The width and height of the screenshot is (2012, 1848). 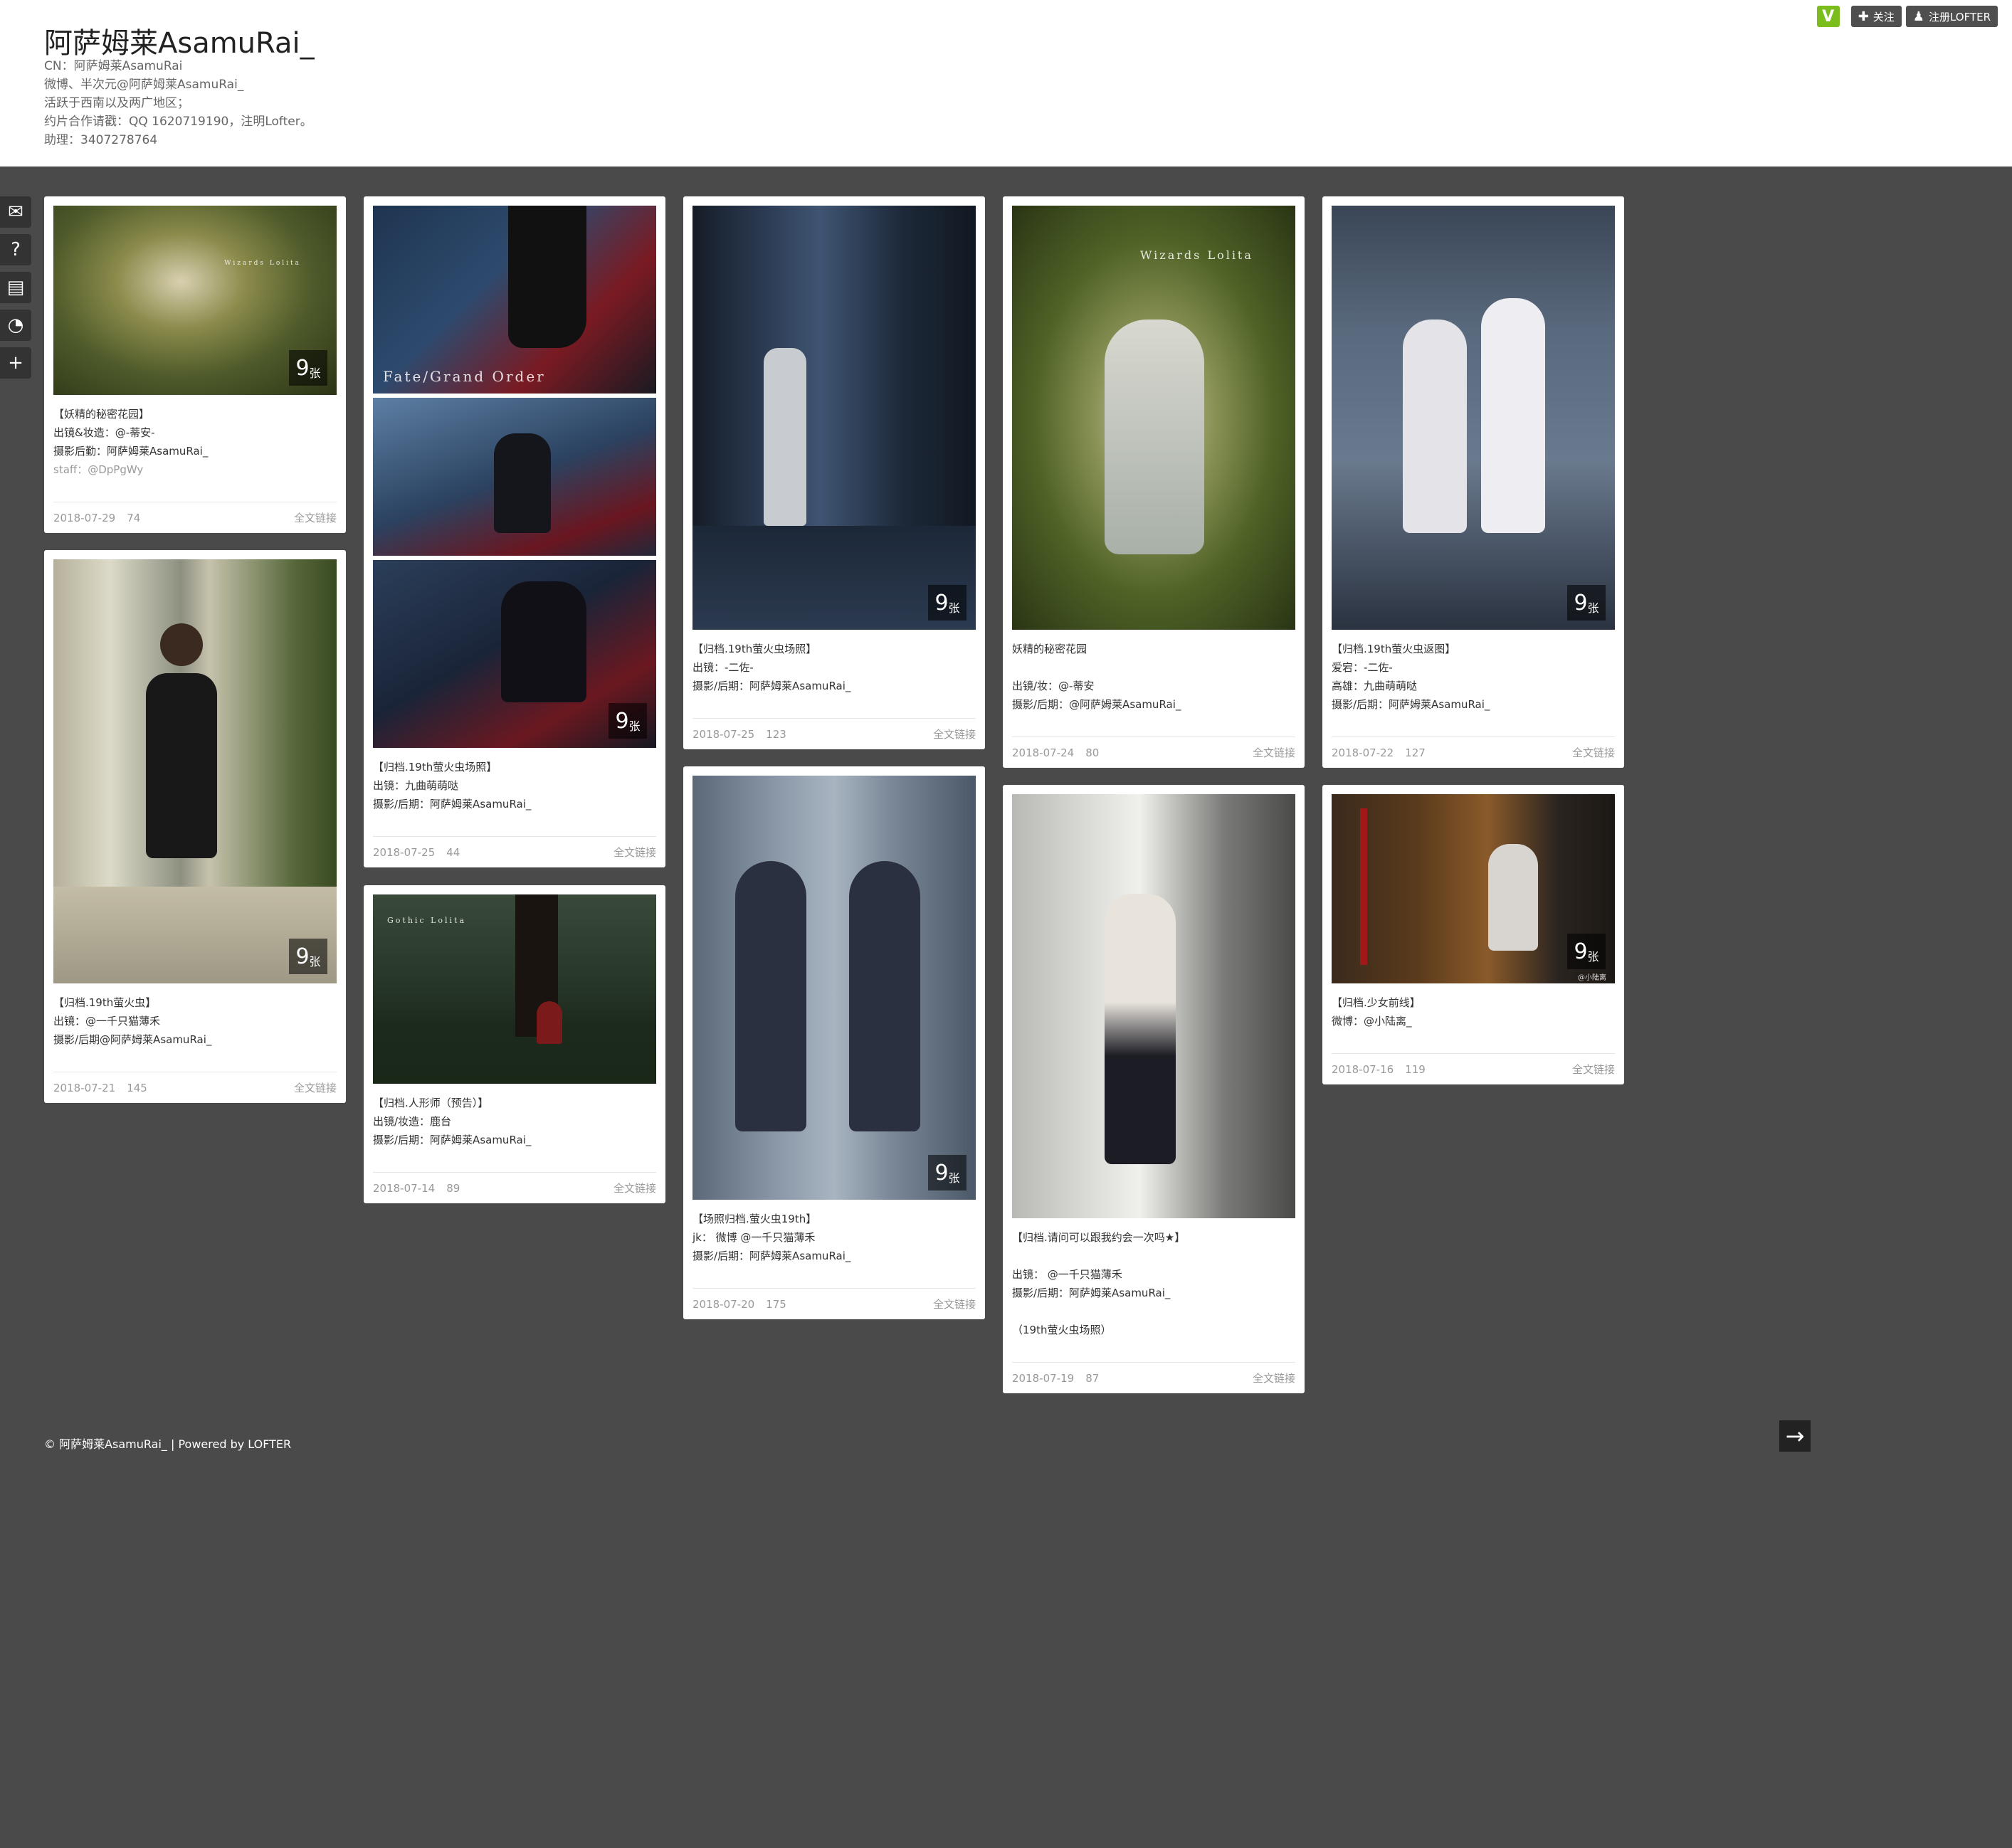 What do you see at coordinates (1153, 1377) in the screenshot?
I see `post-meta: 2018-07-19 87 全文链接` at bounding box center [1153, 1377].